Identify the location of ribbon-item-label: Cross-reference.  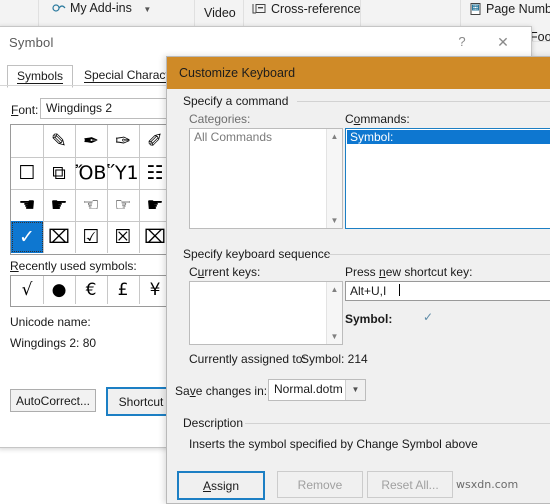
(316, 9).